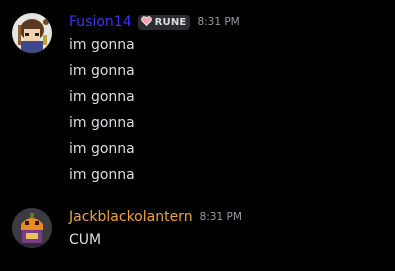  I want to click on clan-tag: RUNE, so click(164, 22).